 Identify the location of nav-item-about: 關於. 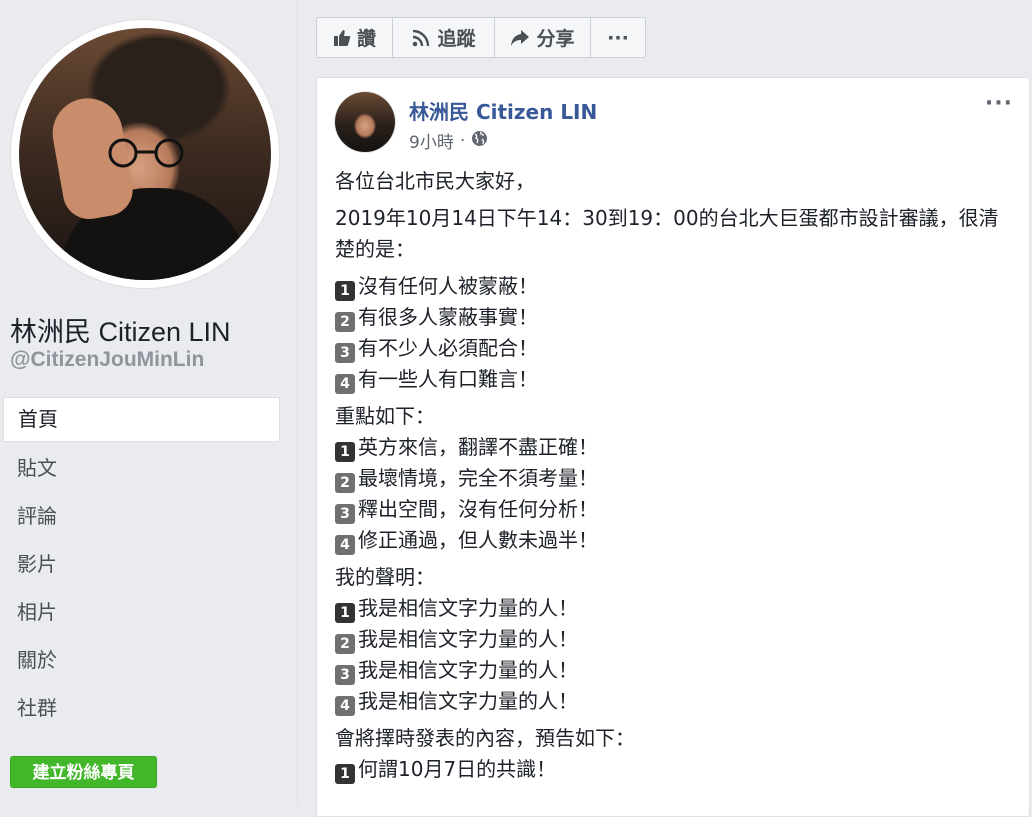
(141, 661).